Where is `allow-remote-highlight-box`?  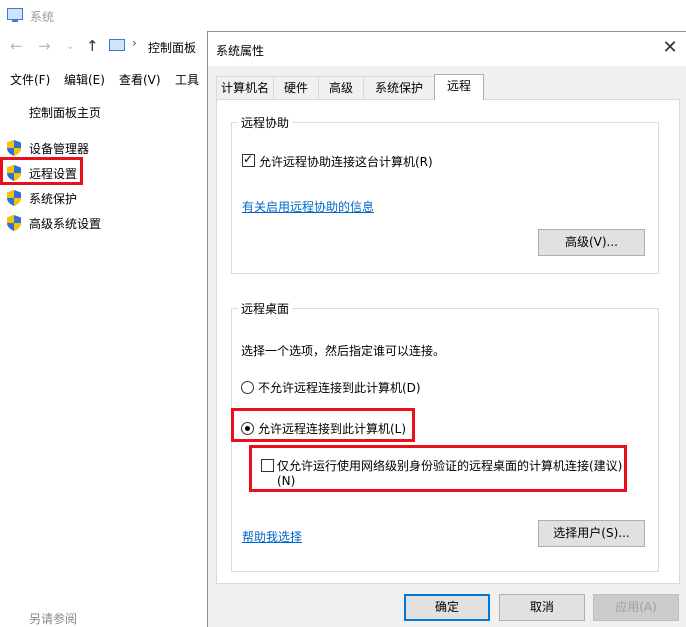
allow-remote-highlight-box is located at coordinates (323, 425).